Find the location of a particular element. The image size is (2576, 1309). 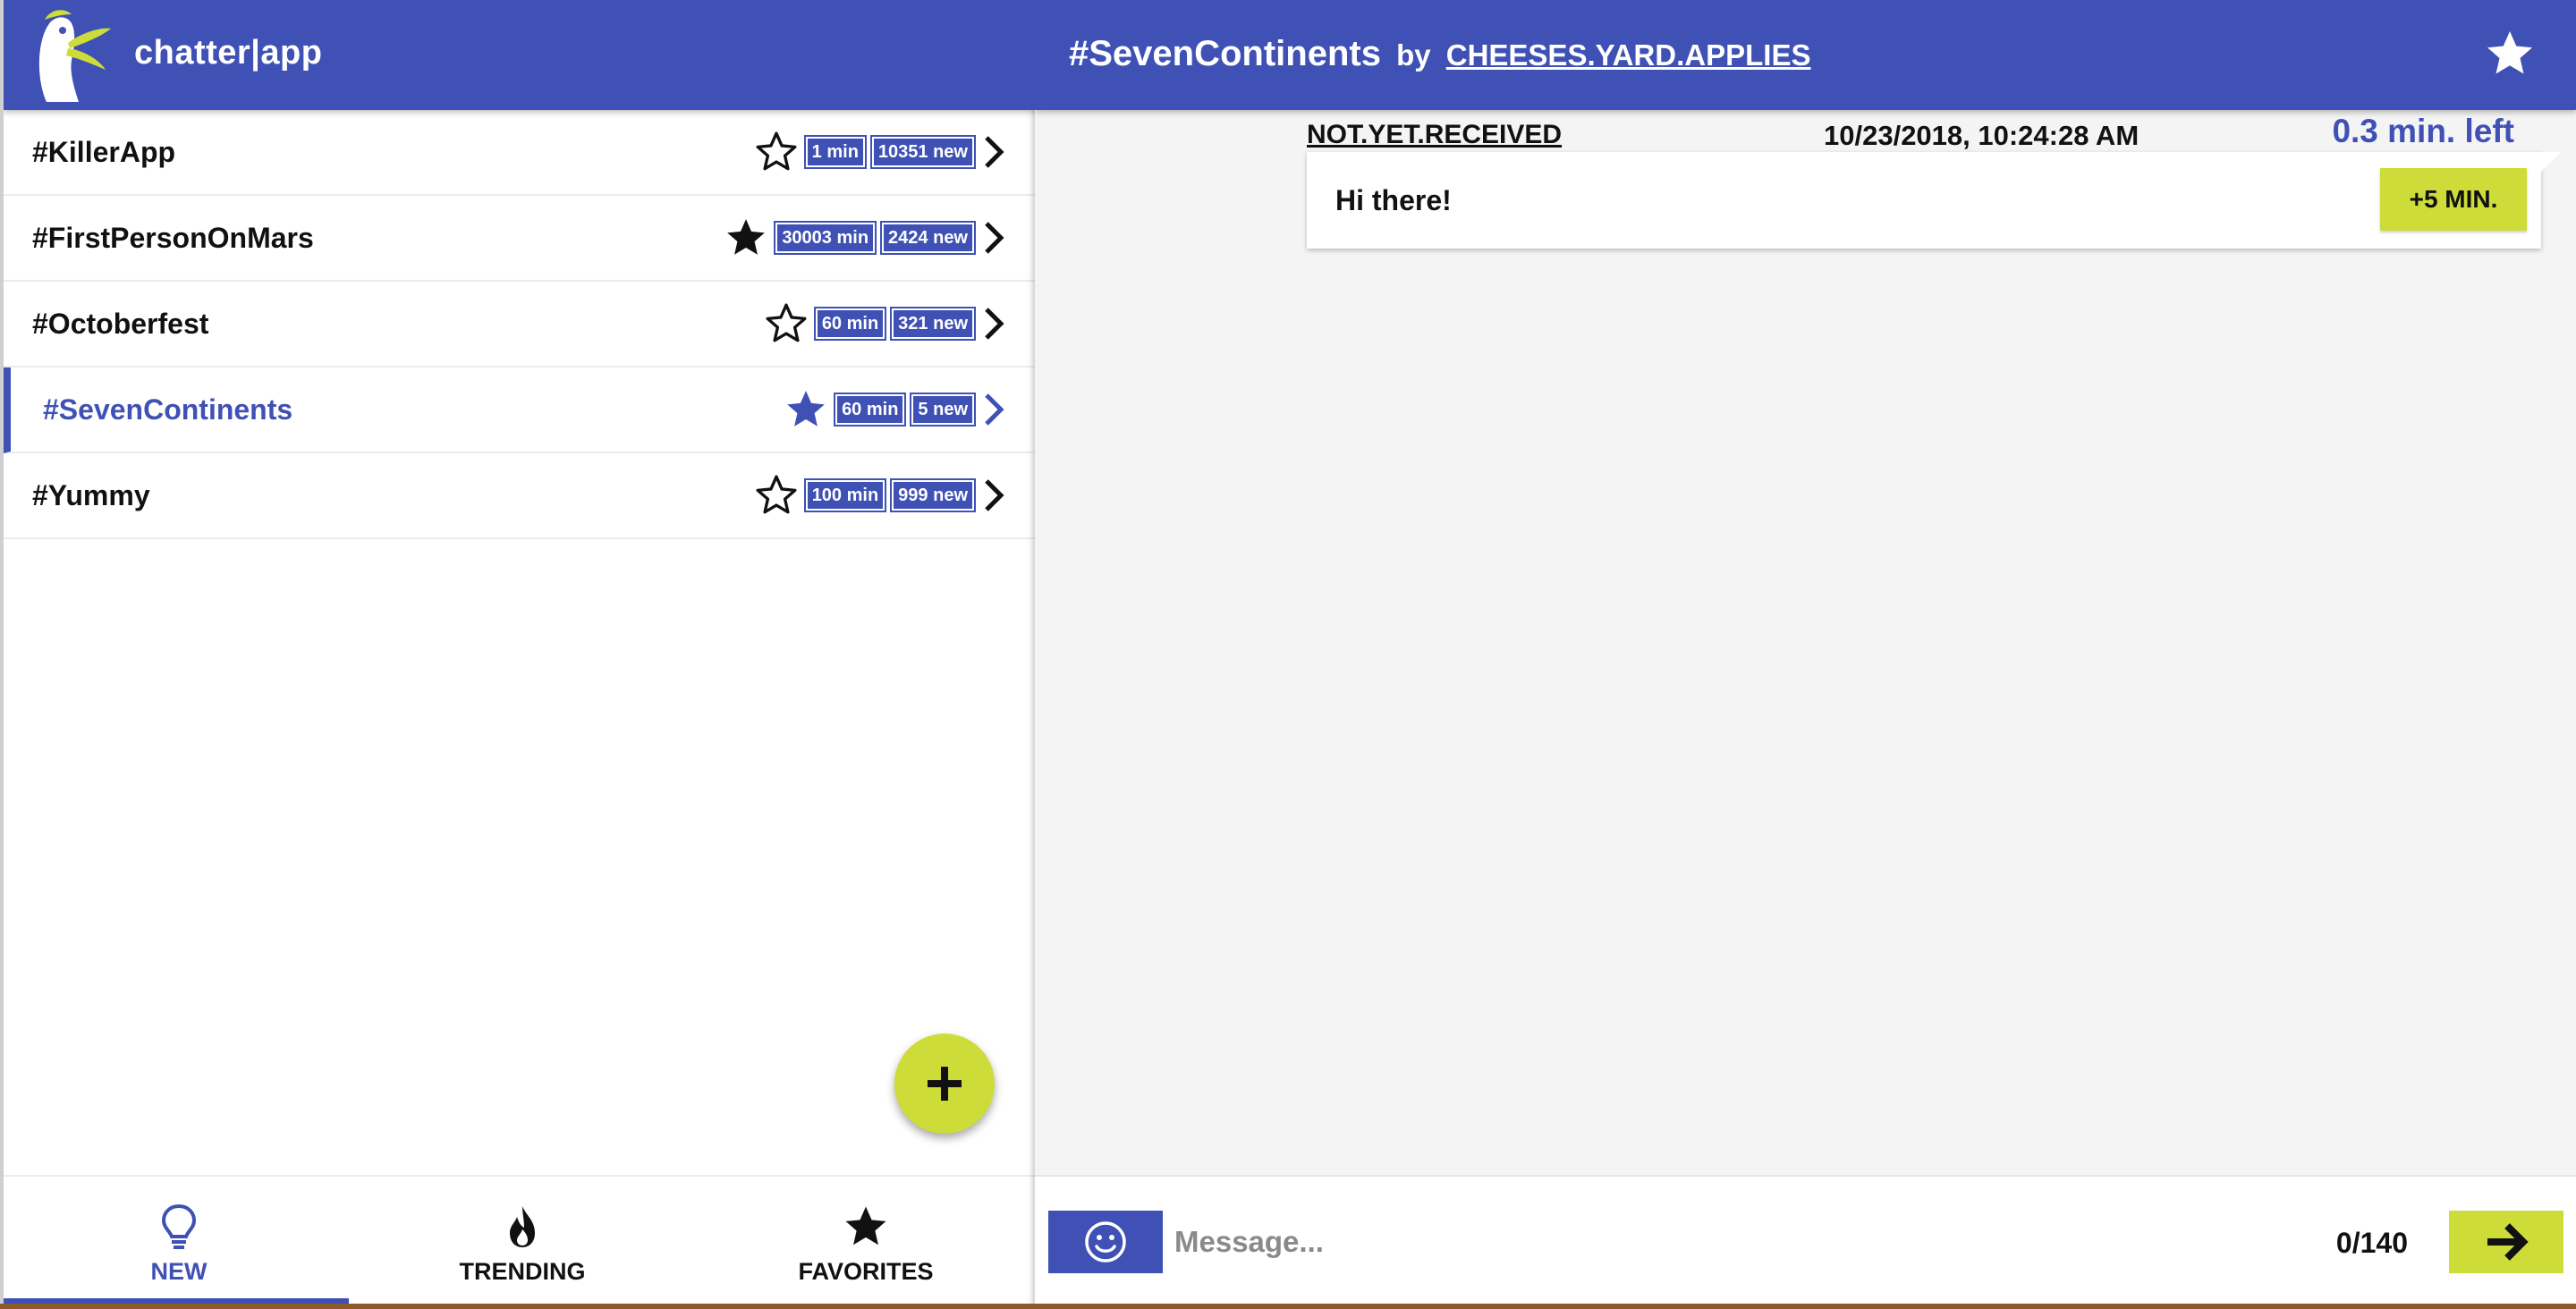

channel-row: #SevenContinents 60 min 5 new is located at coordinates (519, 410).